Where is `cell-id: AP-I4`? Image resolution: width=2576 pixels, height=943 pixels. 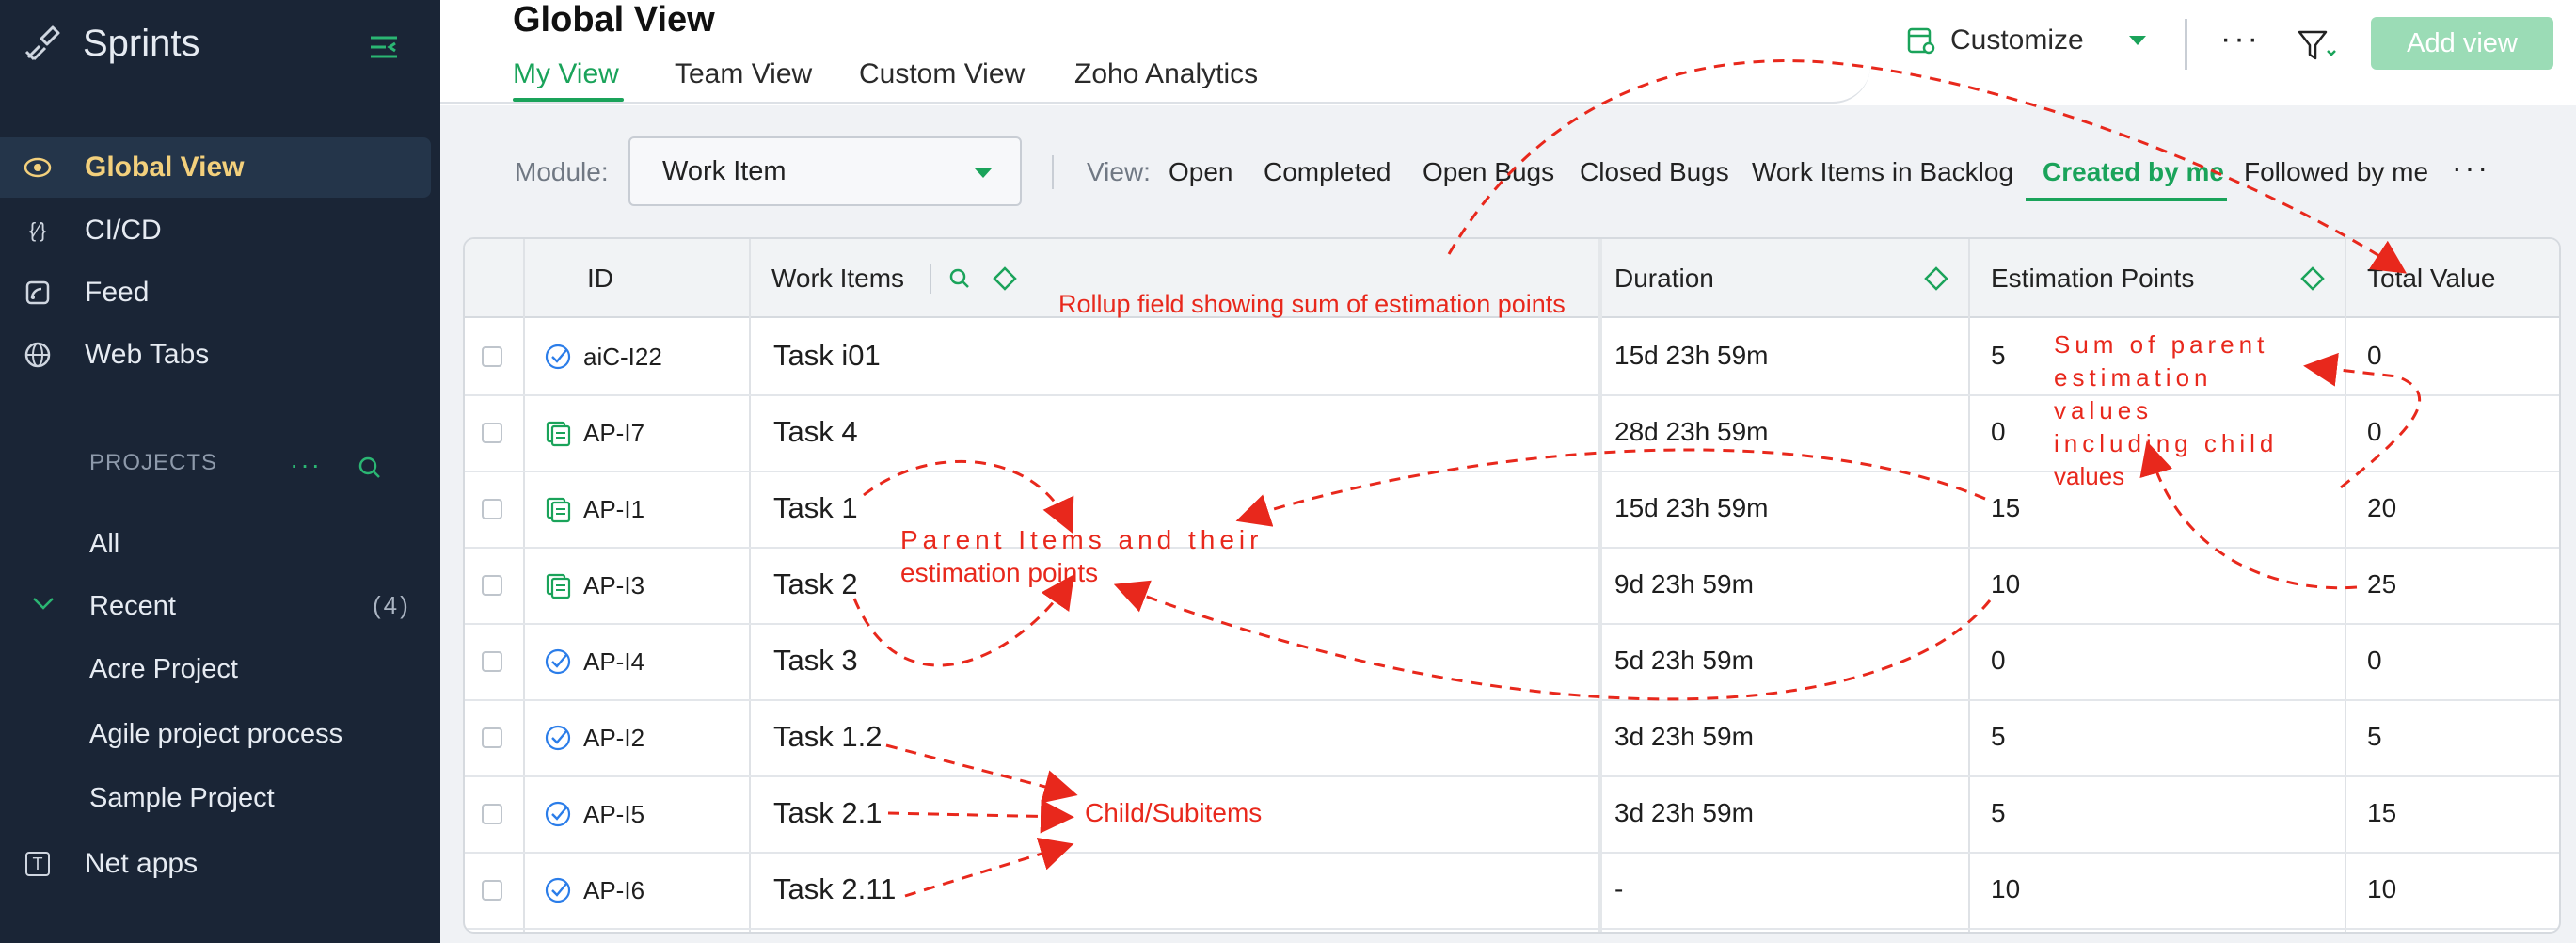 cell-id: AP-I4 is located at coordinates (613, 662).